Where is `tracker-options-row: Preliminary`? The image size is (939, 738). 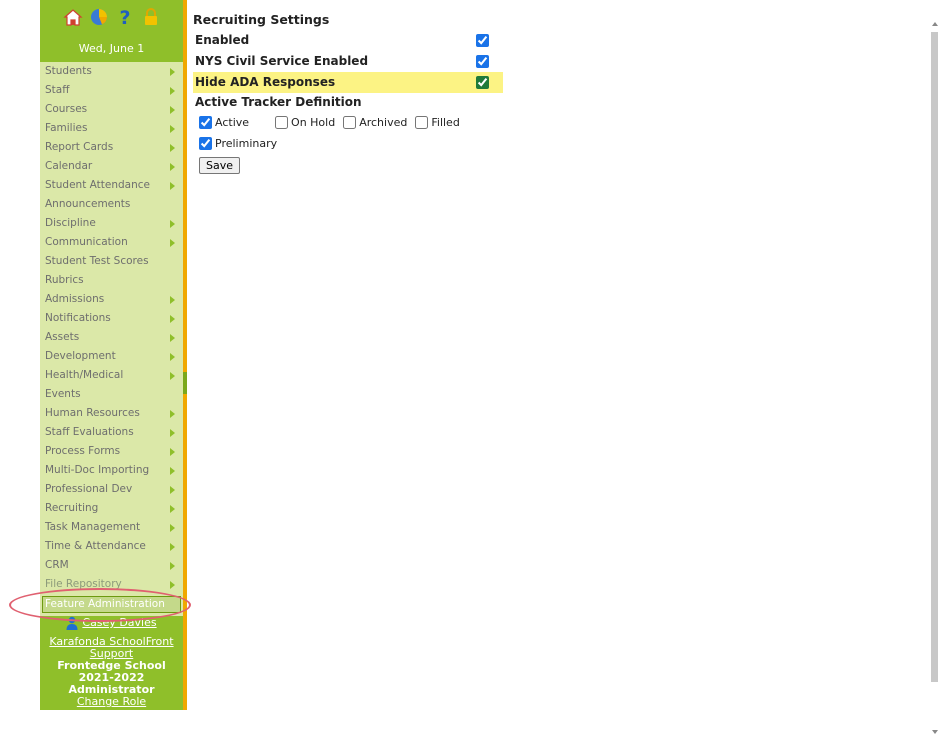
tracker-options-row: Preliminary is located at coordinates (353, 143).